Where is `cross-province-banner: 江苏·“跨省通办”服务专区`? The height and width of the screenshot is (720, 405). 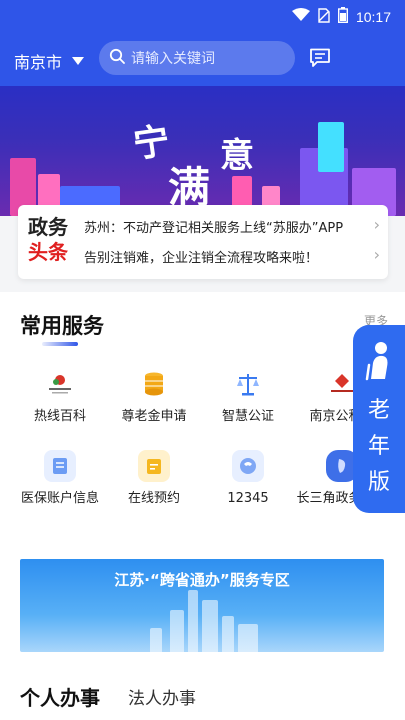 cross-province-banner: 江苏·“跨省通办”服务专区 is located at coordinates (202, 605).